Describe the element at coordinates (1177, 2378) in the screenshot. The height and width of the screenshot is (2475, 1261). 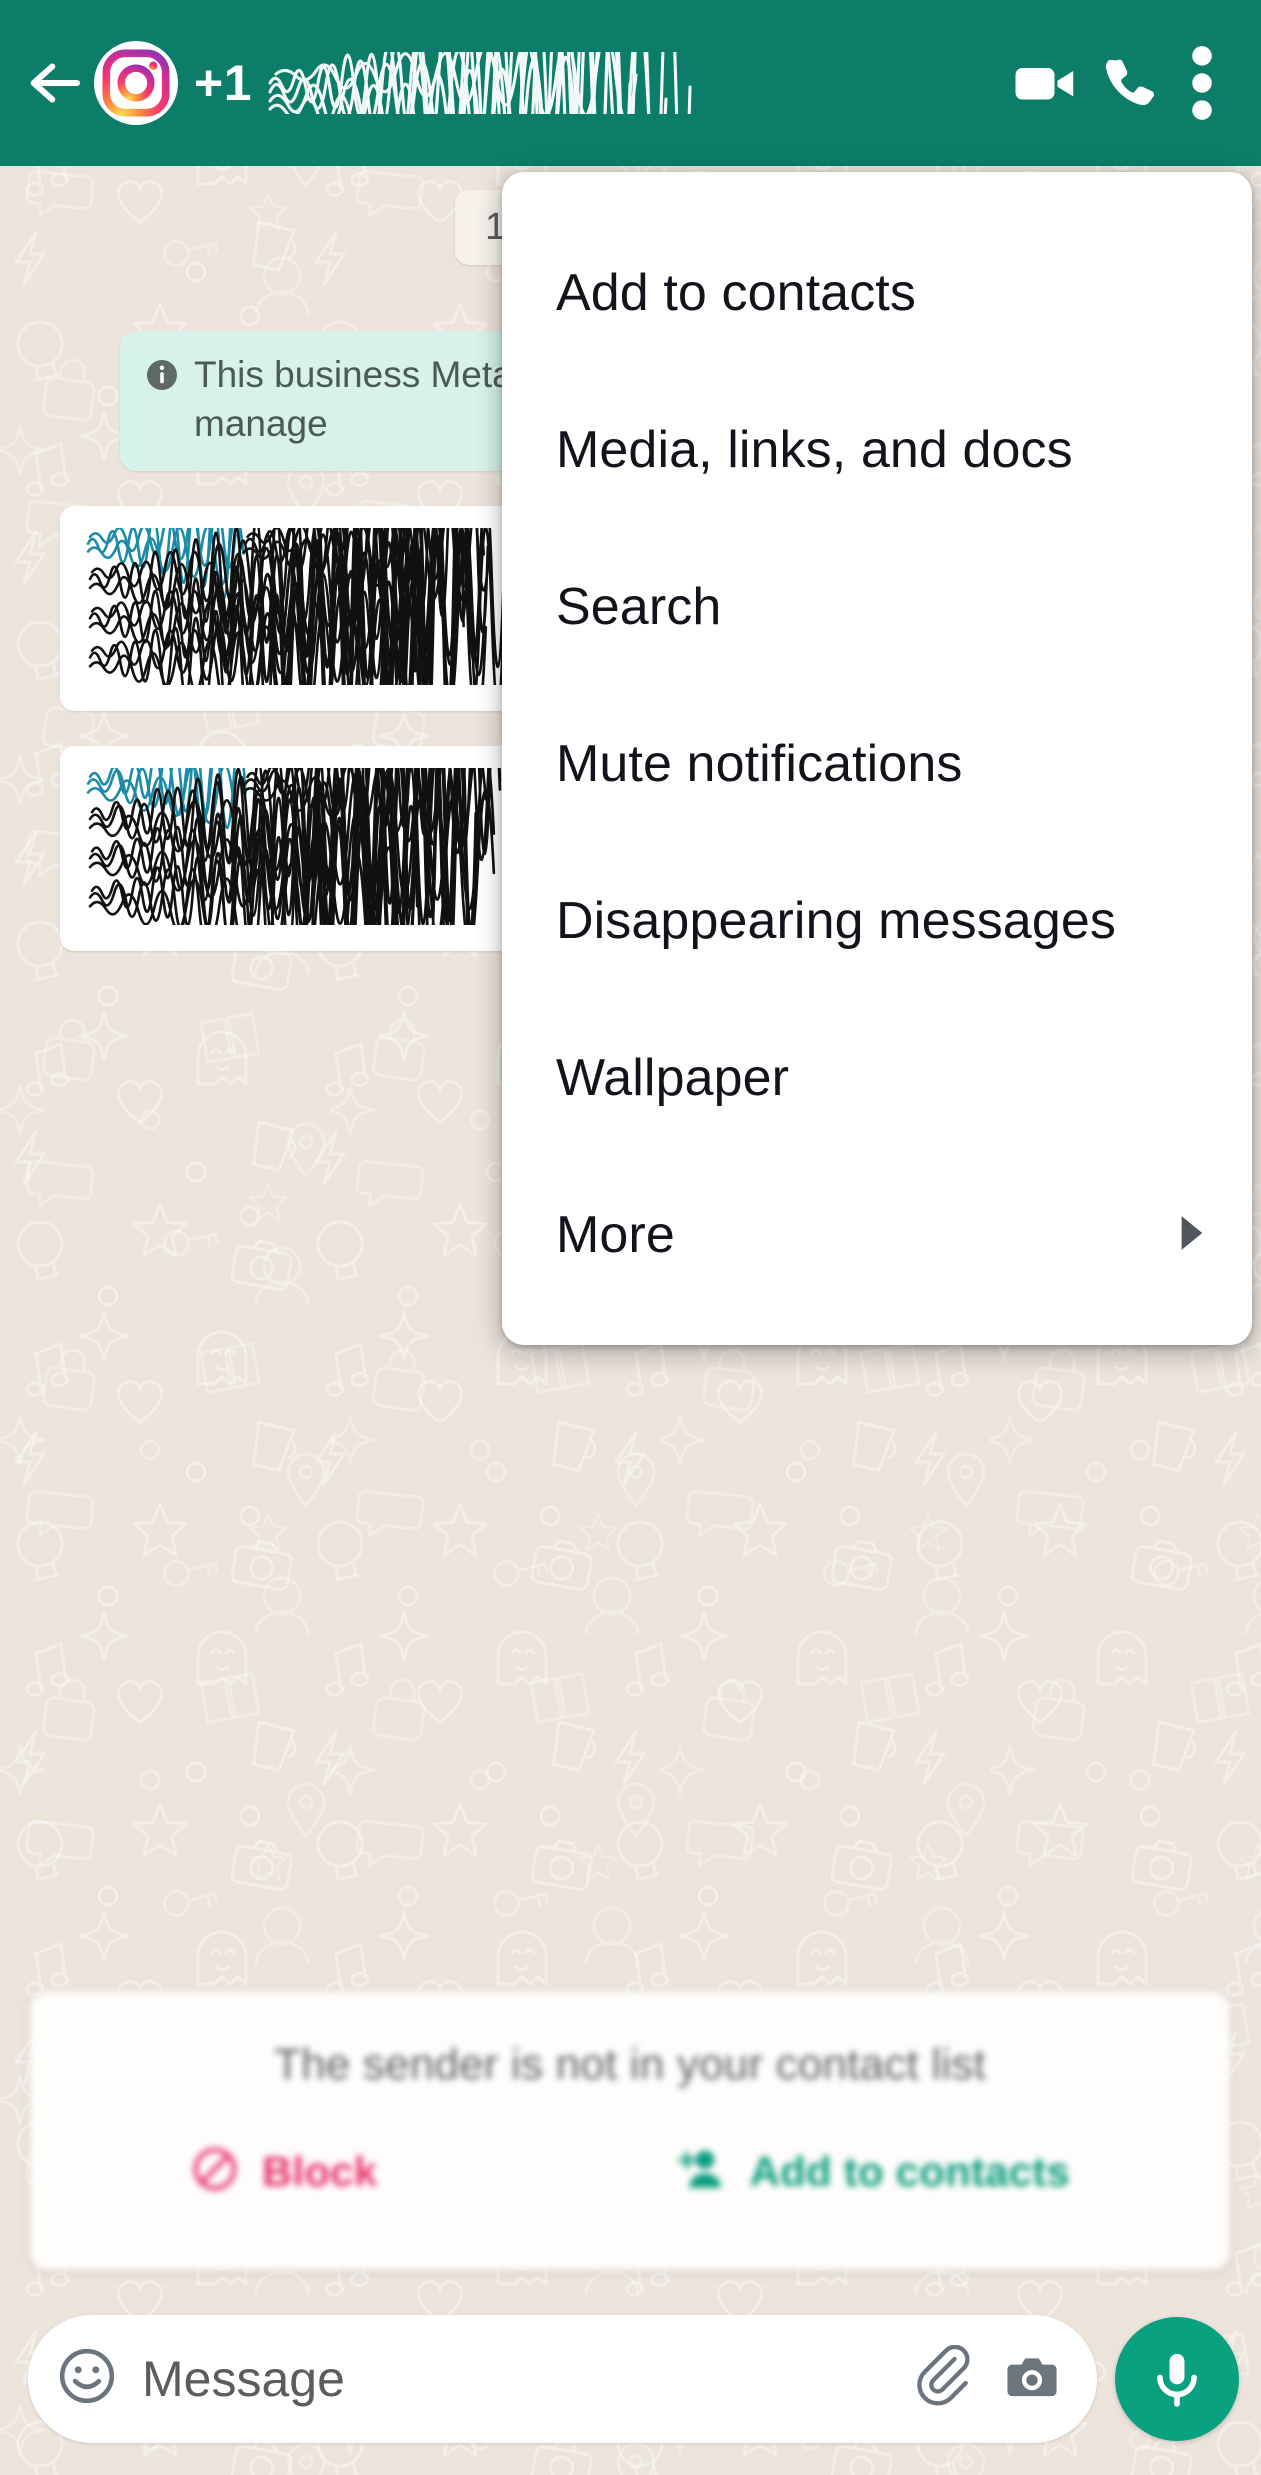
I see `microphone-icon` at that location.